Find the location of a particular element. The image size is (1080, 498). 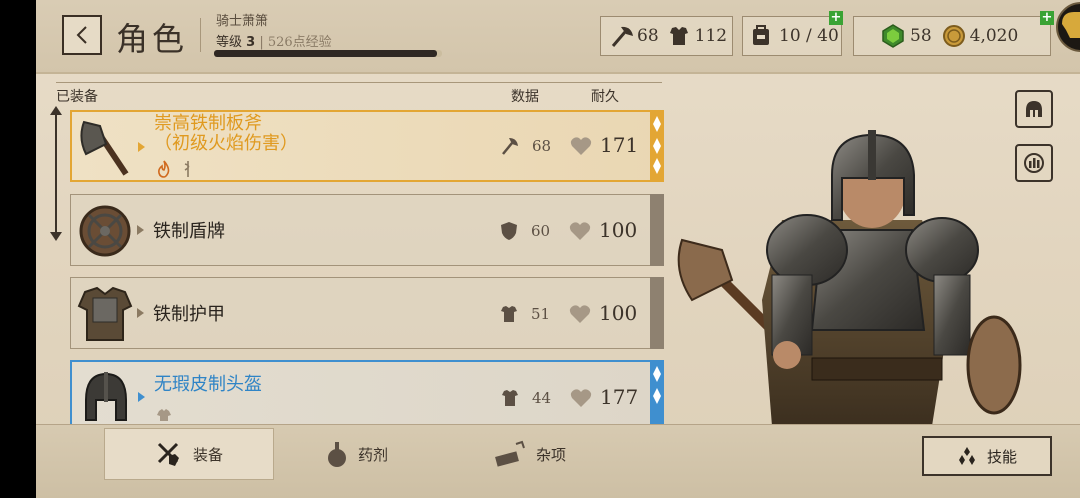

scroll-up-arrow is located at coordinates (56, 110).